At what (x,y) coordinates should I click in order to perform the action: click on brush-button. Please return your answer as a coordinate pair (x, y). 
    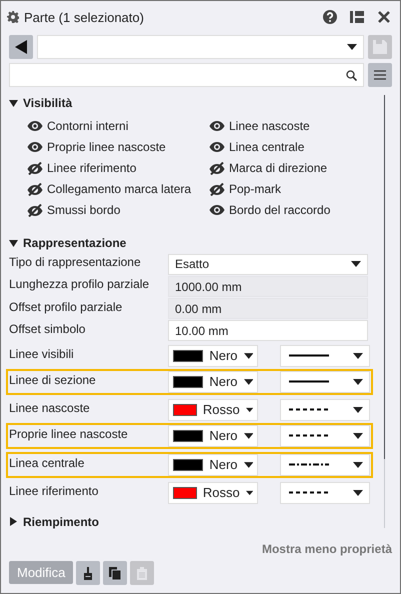
    Looking at the image, I should click on (88, 573).